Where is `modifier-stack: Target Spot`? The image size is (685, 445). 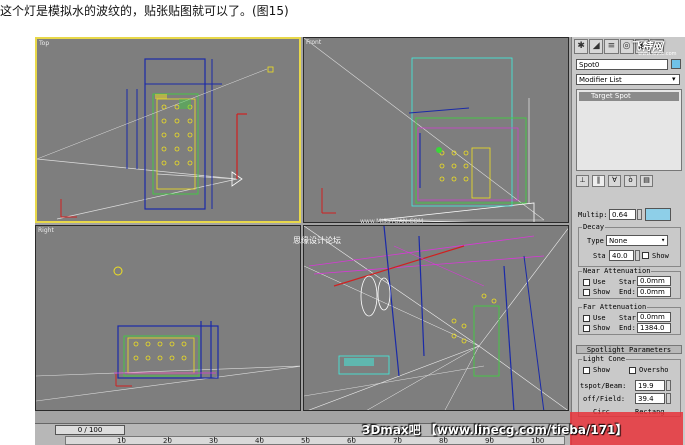
modifier-stack: Target Spot is located at coordinates (629, 130).